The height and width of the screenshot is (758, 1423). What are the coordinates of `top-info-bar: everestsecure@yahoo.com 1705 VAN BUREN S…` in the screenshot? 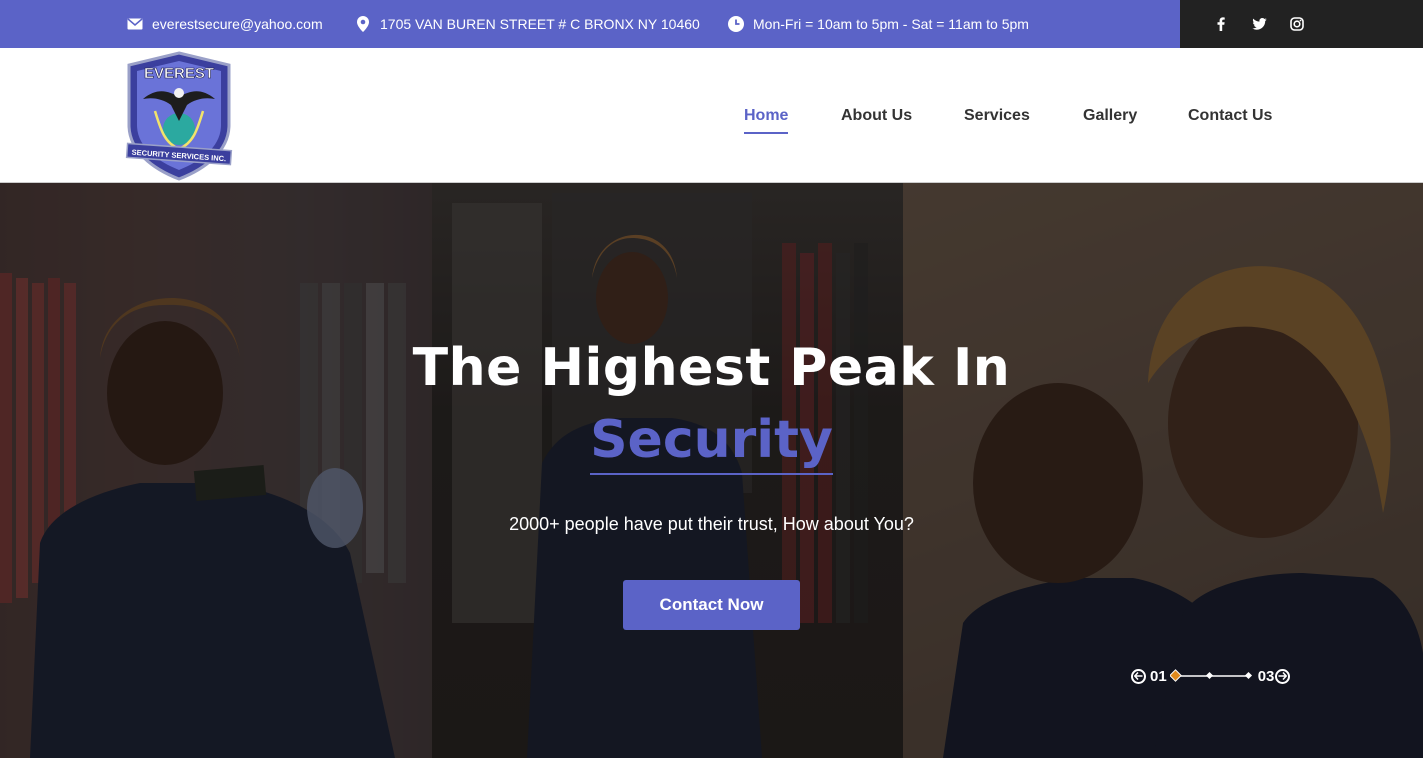 It's located at (711, 24).